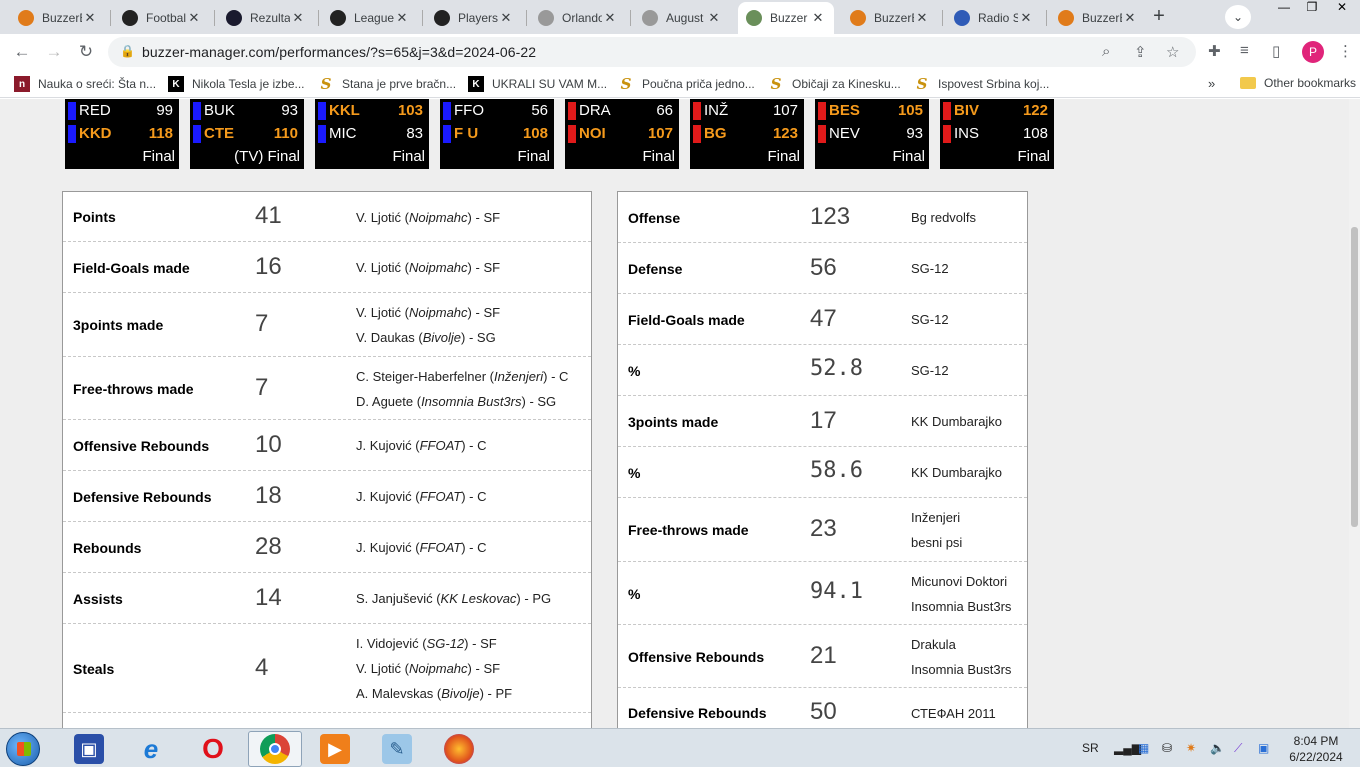  I want to click on player-name: S. Janjušević, so click(394, 598).